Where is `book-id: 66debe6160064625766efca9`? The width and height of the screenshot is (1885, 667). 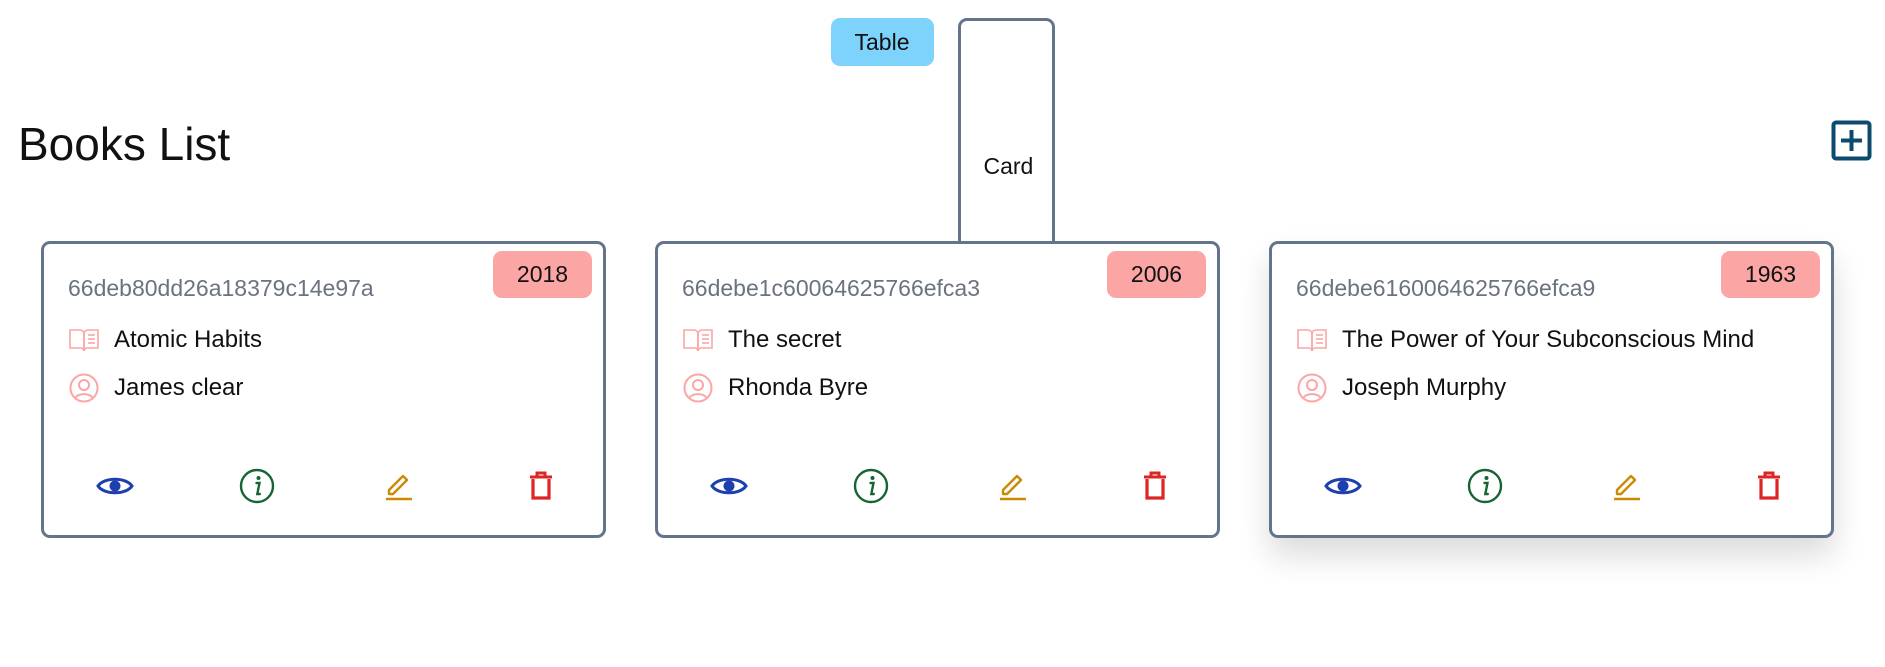
book-id: 66debe6160064625766efca9 is located at coordinates (1446, 288).